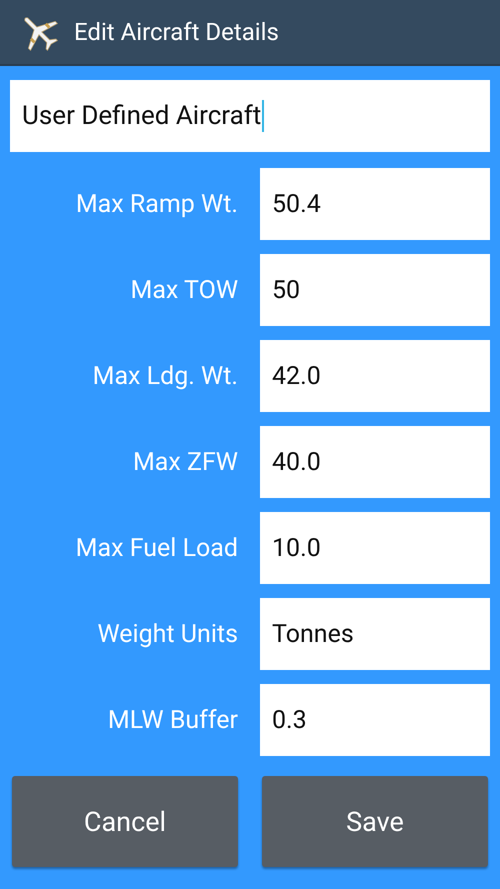  What do you see at coordinates (375, 821) in the screenshot?
I see `save-button: Save` at bounding box center [375, 821].